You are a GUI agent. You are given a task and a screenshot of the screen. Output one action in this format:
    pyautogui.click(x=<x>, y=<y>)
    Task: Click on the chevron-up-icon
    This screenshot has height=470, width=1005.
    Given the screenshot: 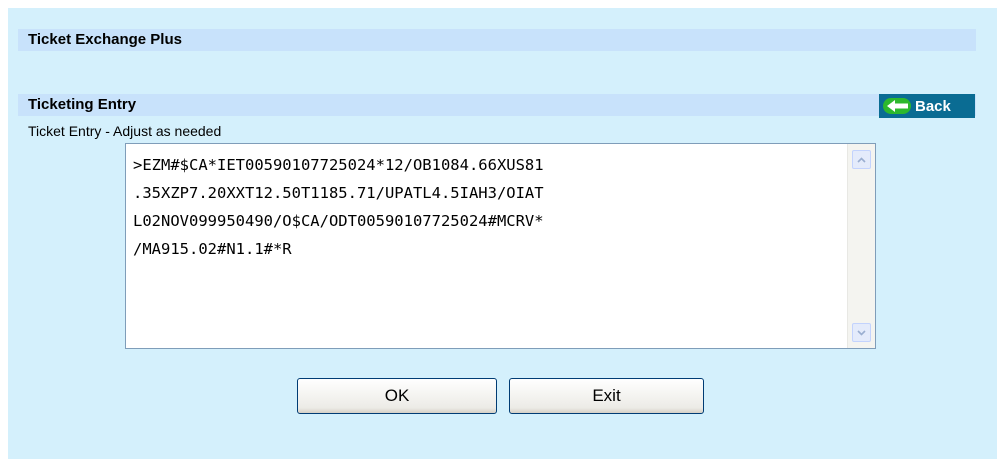 What is the action you would take?
    pyautogui.click(x=861, y=159)
    